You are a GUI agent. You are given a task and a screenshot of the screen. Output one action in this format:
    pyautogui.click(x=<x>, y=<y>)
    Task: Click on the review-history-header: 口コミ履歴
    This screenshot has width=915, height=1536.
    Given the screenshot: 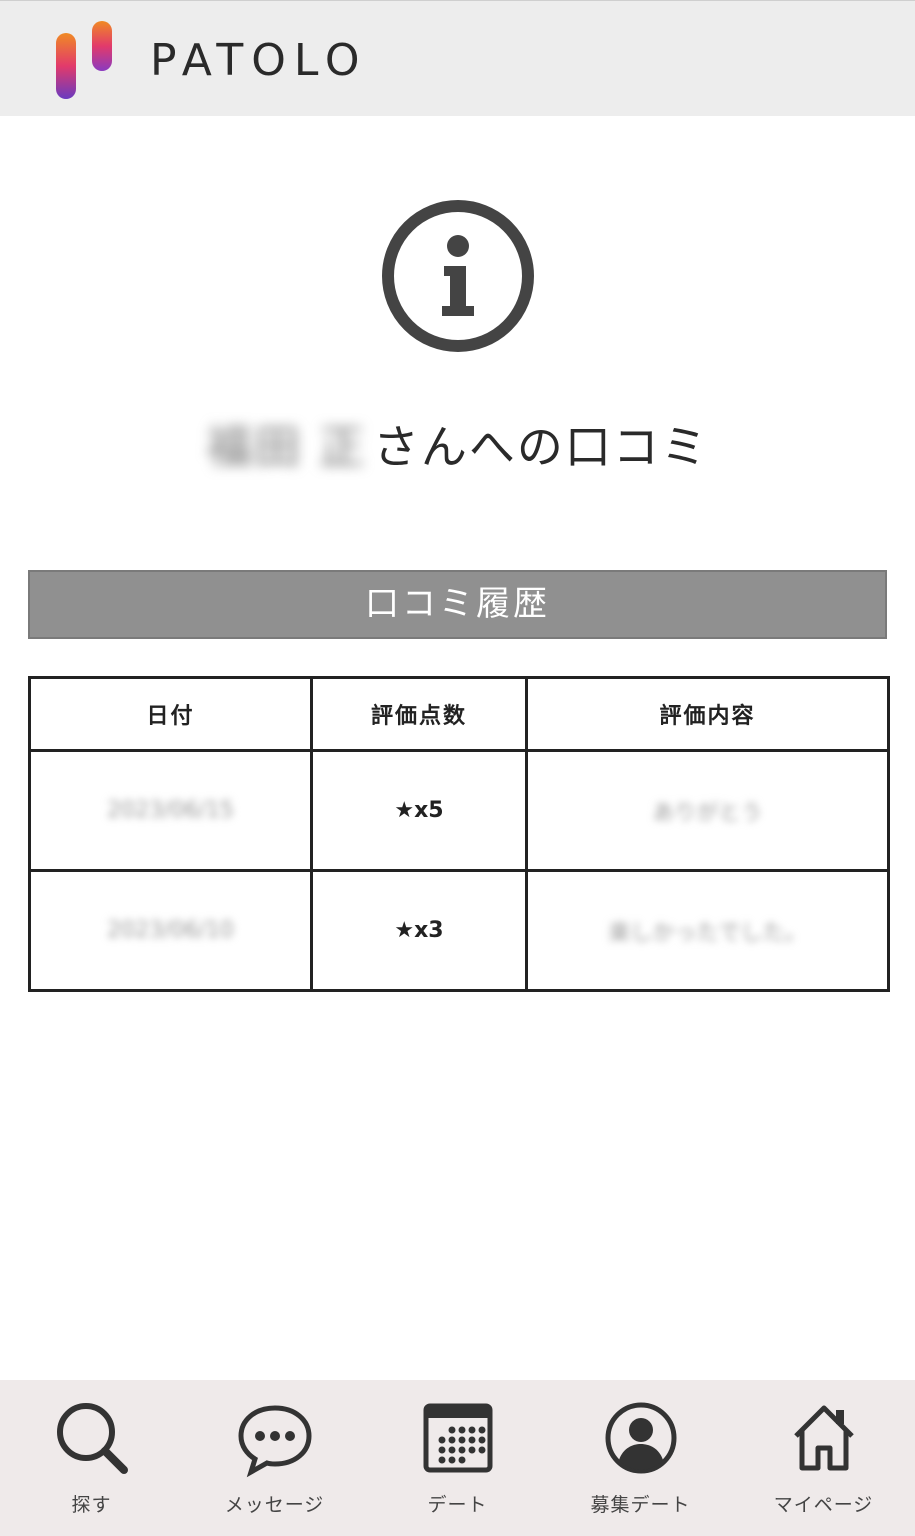 What is the action you would take?
    pyautogui.click(x=457, y=604)
    